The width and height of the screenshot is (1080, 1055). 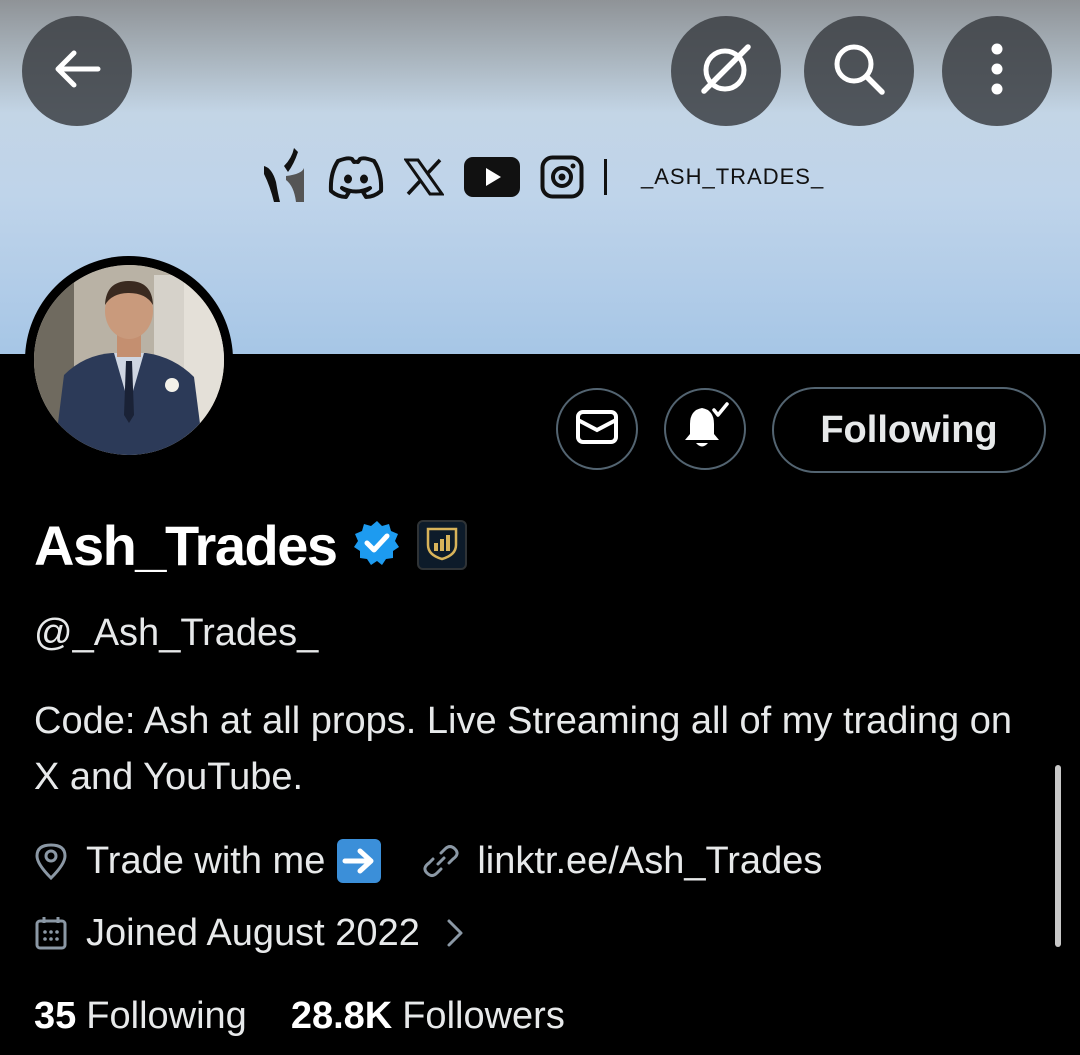 What do you see at coordinates (483, 1016) in the screenshot?
I see `followers-label: Followers` at bounding box center [483, 1016].